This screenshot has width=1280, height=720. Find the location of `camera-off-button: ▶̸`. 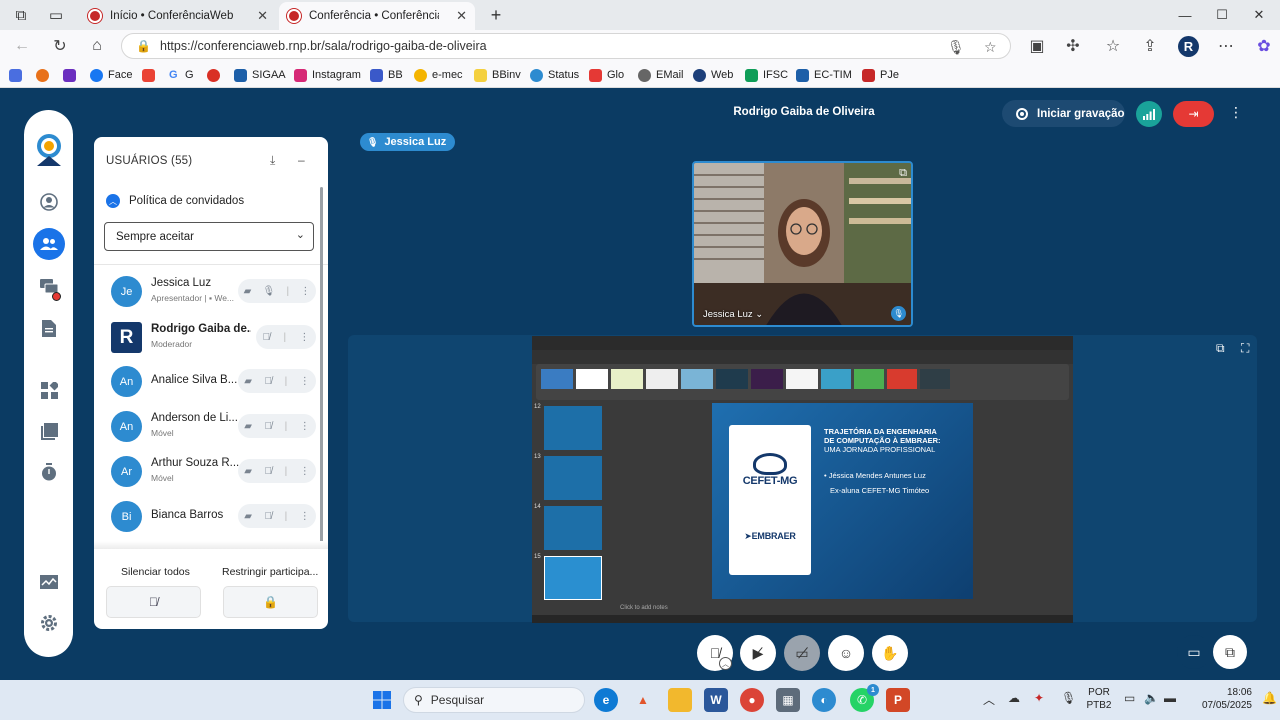

camera-off-button: ▶̸ is located at coordinates (758, 653).